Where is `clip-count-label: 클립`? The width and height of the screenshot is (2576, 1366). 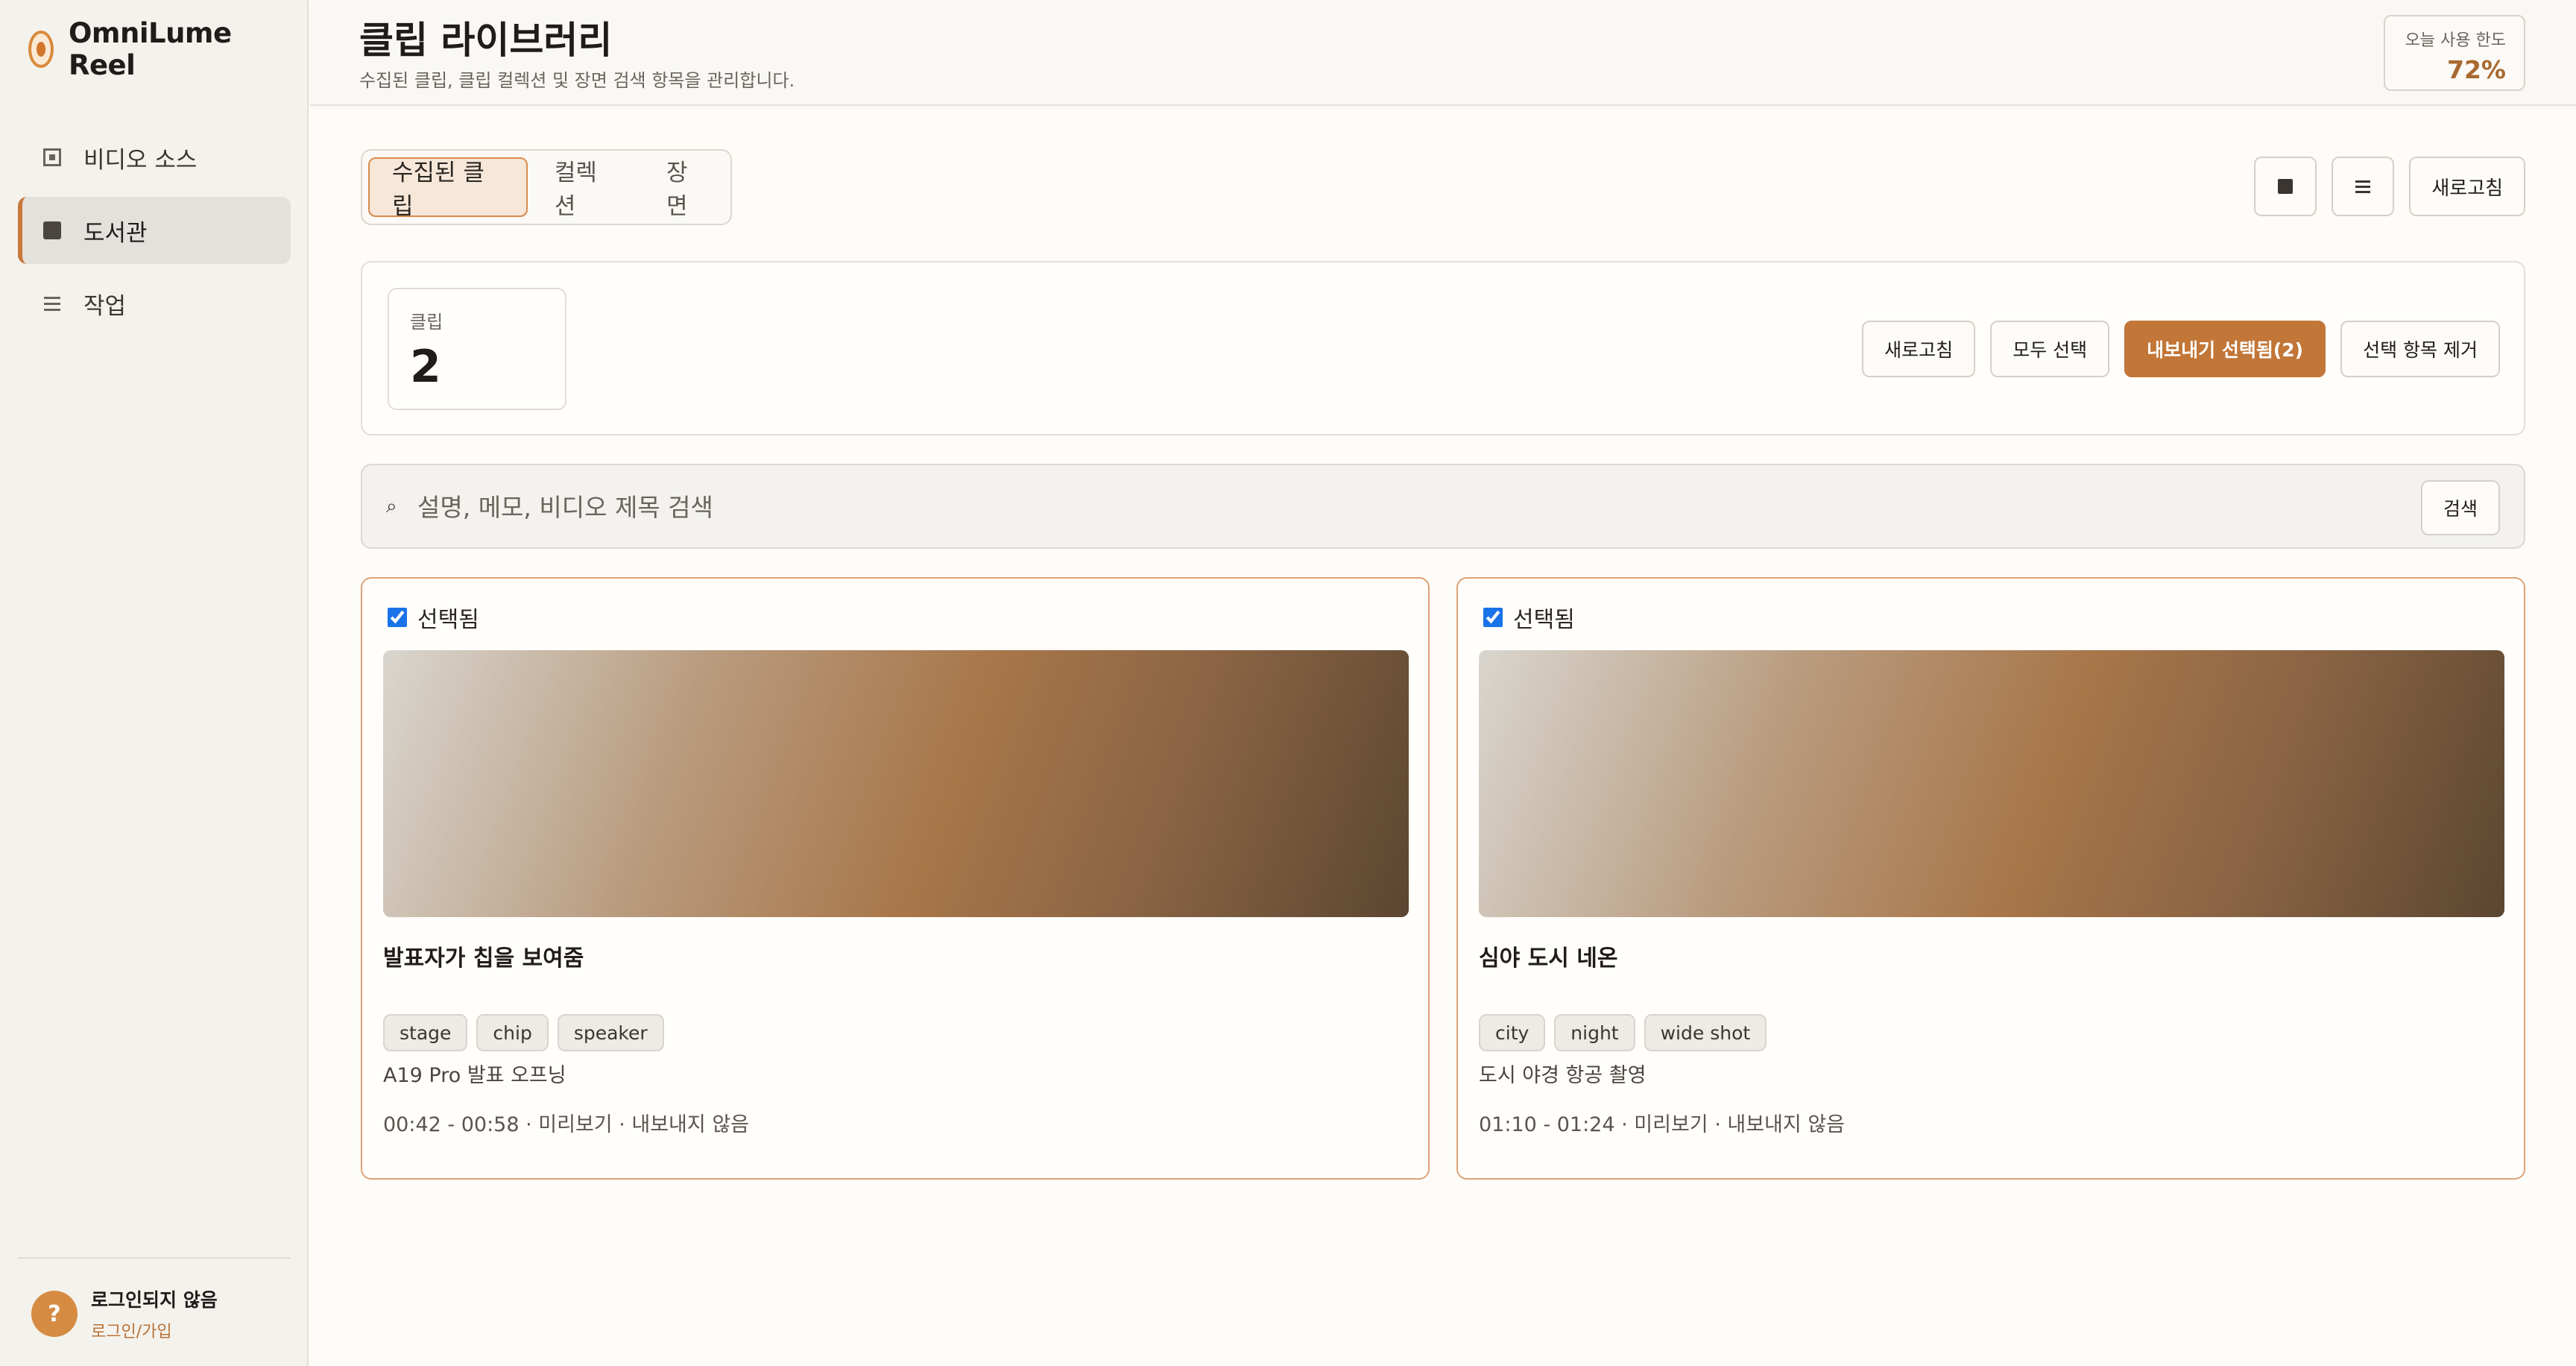 clip-count-label: 클립 is located at coordinates (426, 322).